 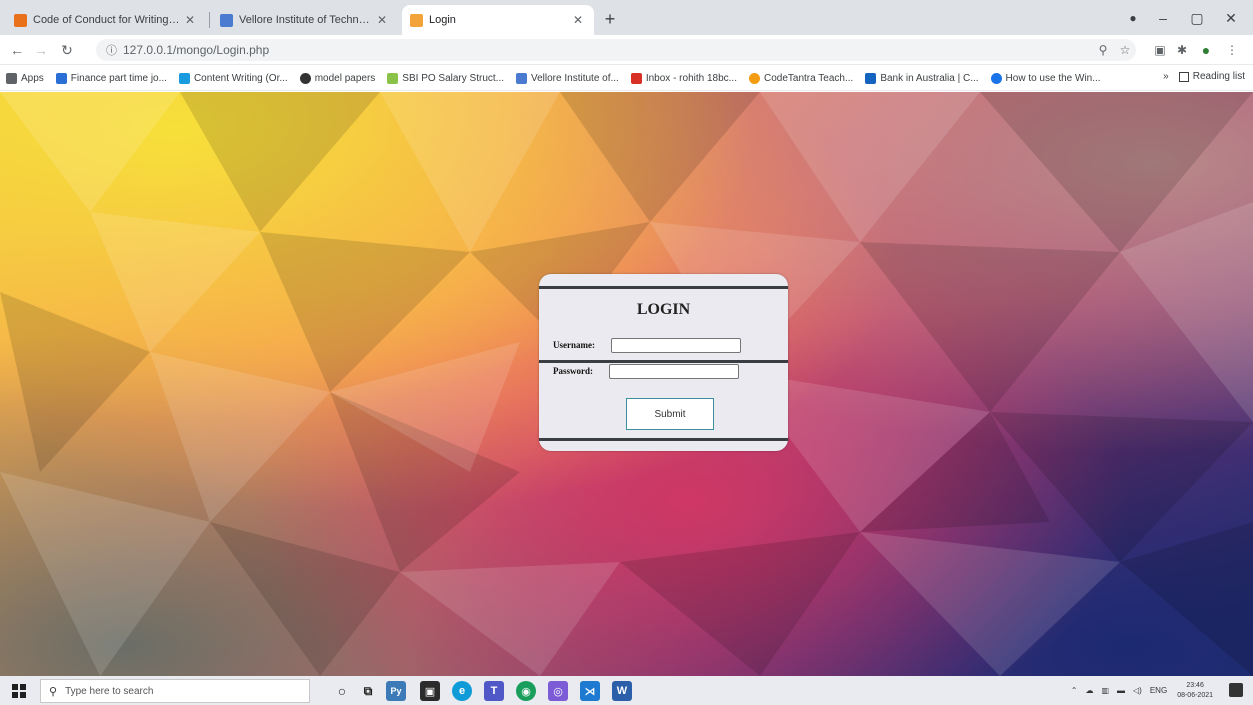 What do you see at coordinates (1166, 76) in the screenshot?
I see `more-bookmarks-icon: »` at bounding box center [1166, 76].